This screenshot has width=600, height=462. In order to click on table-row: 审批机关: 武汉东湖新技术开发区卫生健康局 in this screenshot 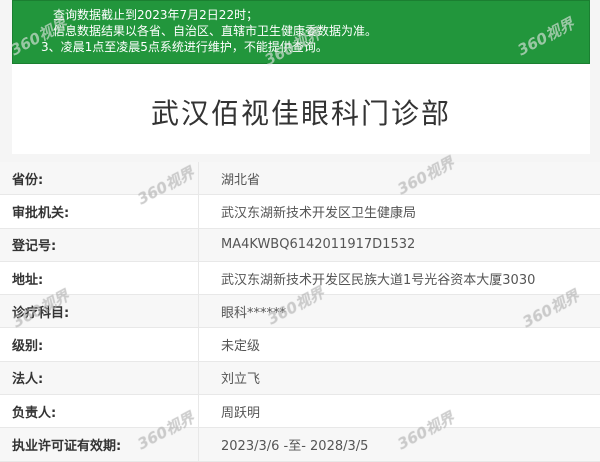, I will do `click(300, 211)`.